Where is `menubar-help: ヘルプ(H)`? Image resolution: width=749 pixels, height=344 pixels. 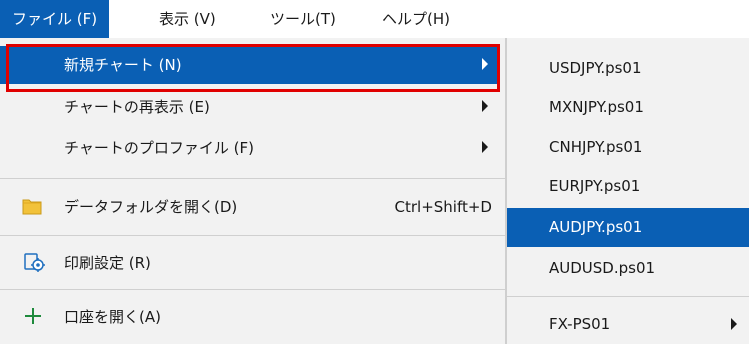
menubar-help: ヘルプ(H) is located at coordinates (416, 19).